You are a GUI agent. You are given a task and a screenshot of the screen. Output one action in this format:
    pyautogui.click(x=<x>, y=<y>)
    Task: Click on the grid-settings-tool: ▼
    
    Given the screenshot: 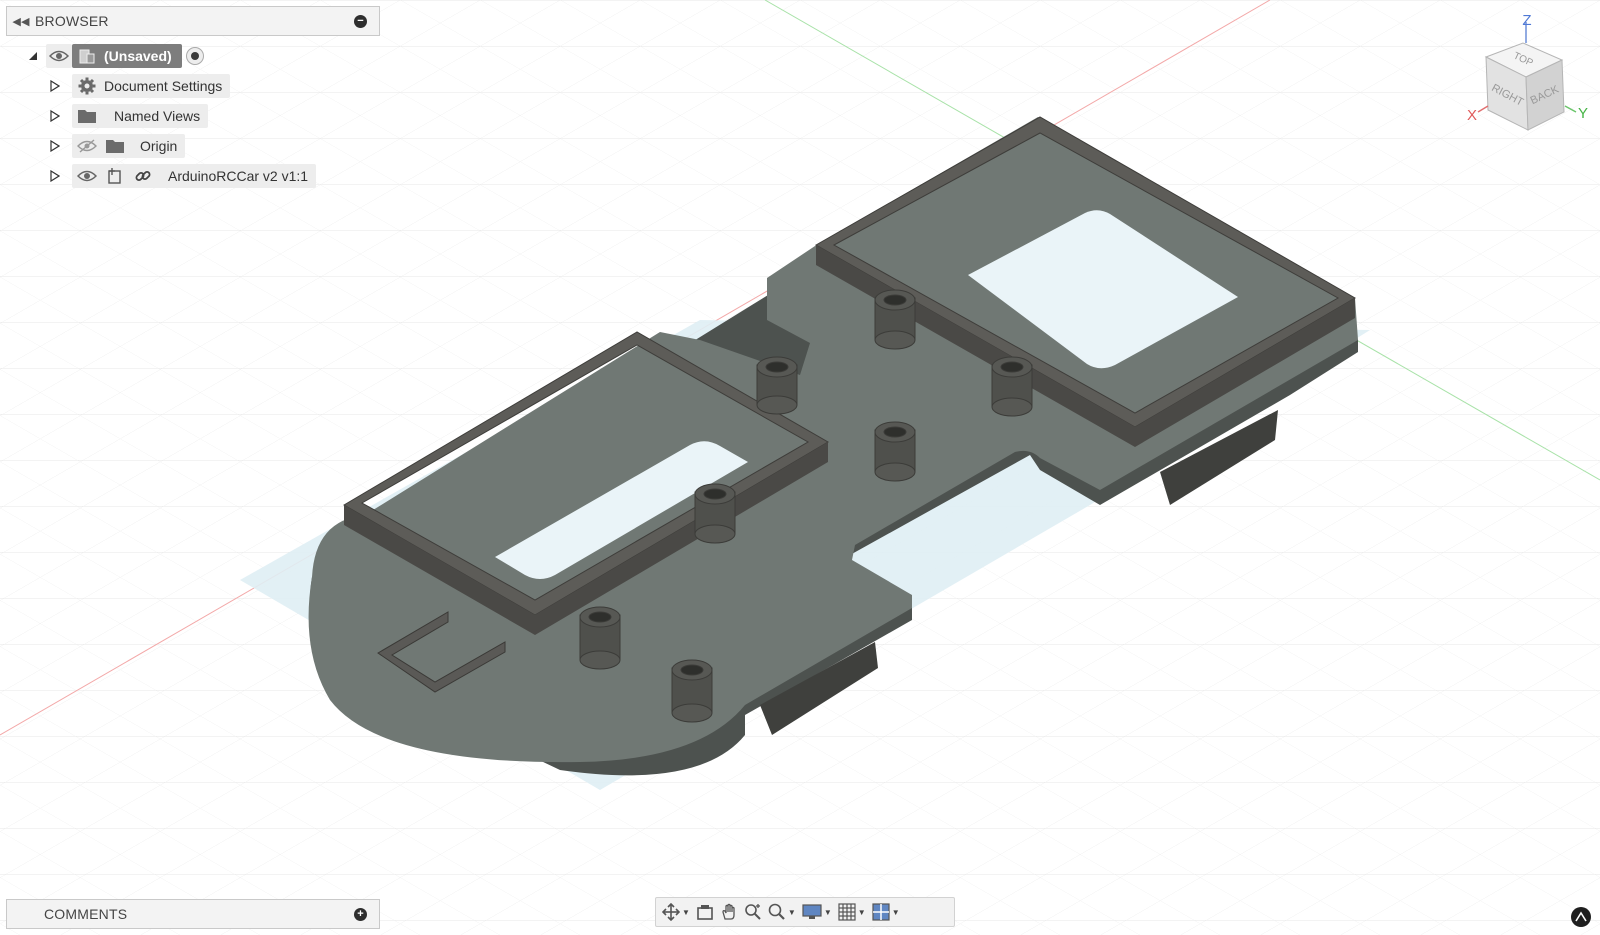 What is the action you would take?
    pyautogui.click(x=852, y=912)
    